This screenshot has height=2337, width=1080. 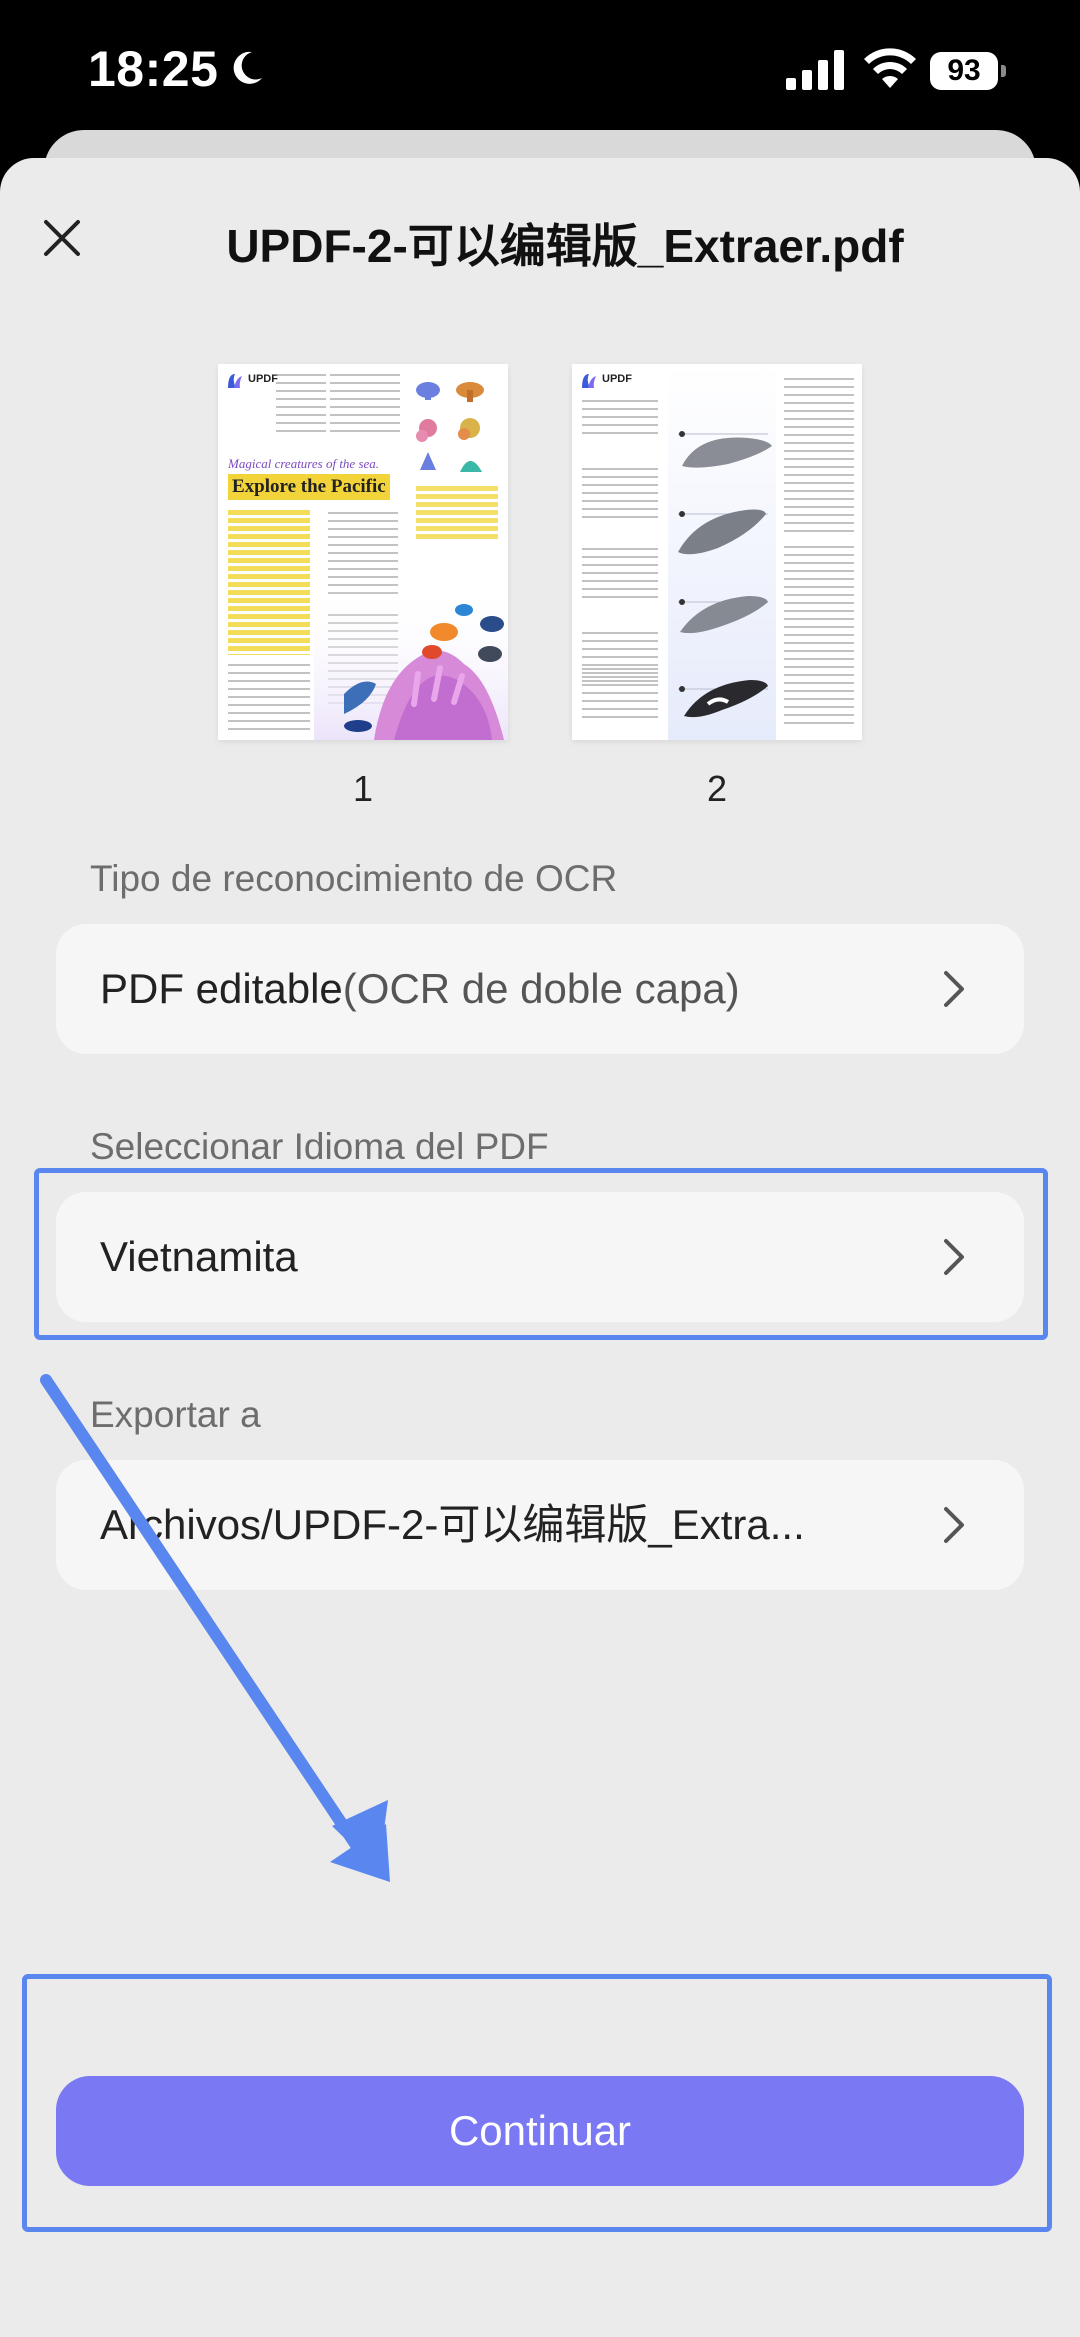 I want to click on battery-cap, so click(x=1003, y=71).